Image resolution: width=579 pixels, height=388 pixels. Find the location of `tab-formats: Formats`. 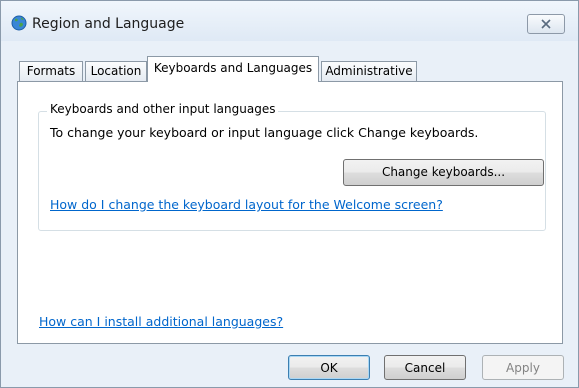

tab-formats: Formats is located at coordinates (51, 71).